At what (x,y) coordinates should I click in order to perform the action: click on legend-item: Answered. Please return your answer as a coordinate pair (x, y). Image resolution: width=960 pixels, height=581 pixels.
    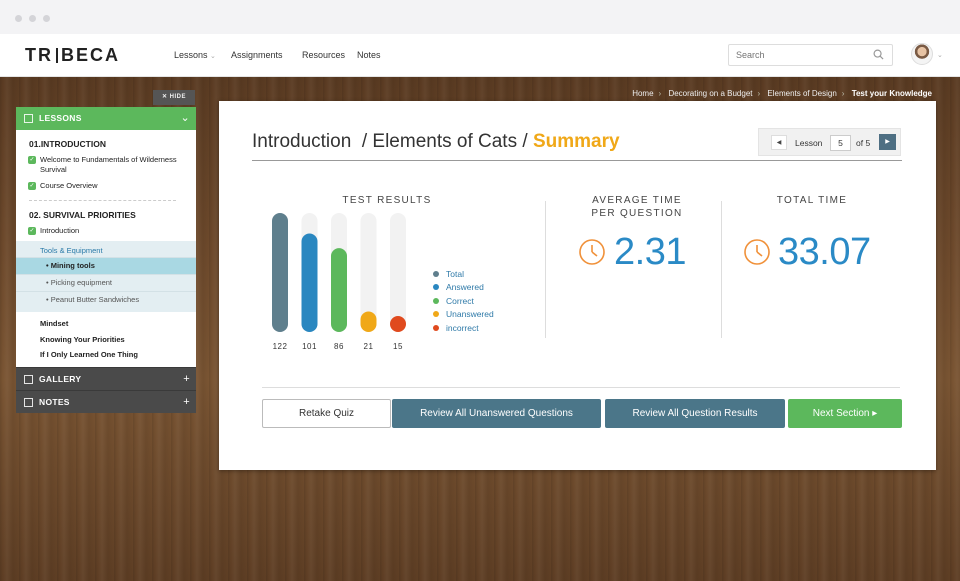
    Looking at the image, I should click on (458, 287).